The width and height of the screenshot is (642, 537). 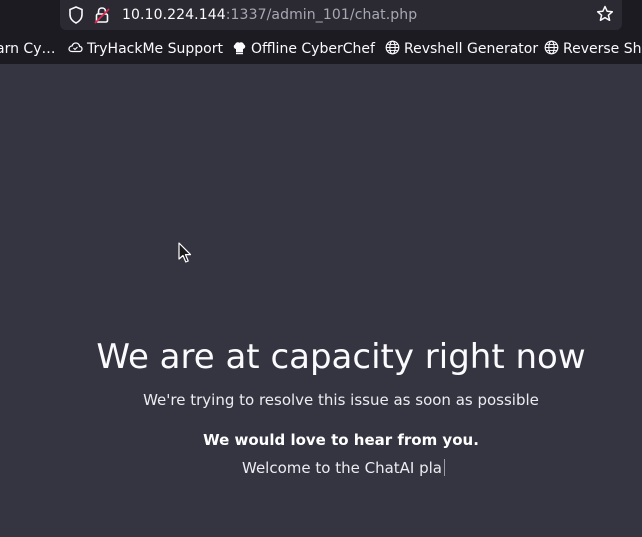 What do you see at coordinates (239, 47) in the screenshot?
I see `chef-hat-icon` at bounding box center [239, 47].